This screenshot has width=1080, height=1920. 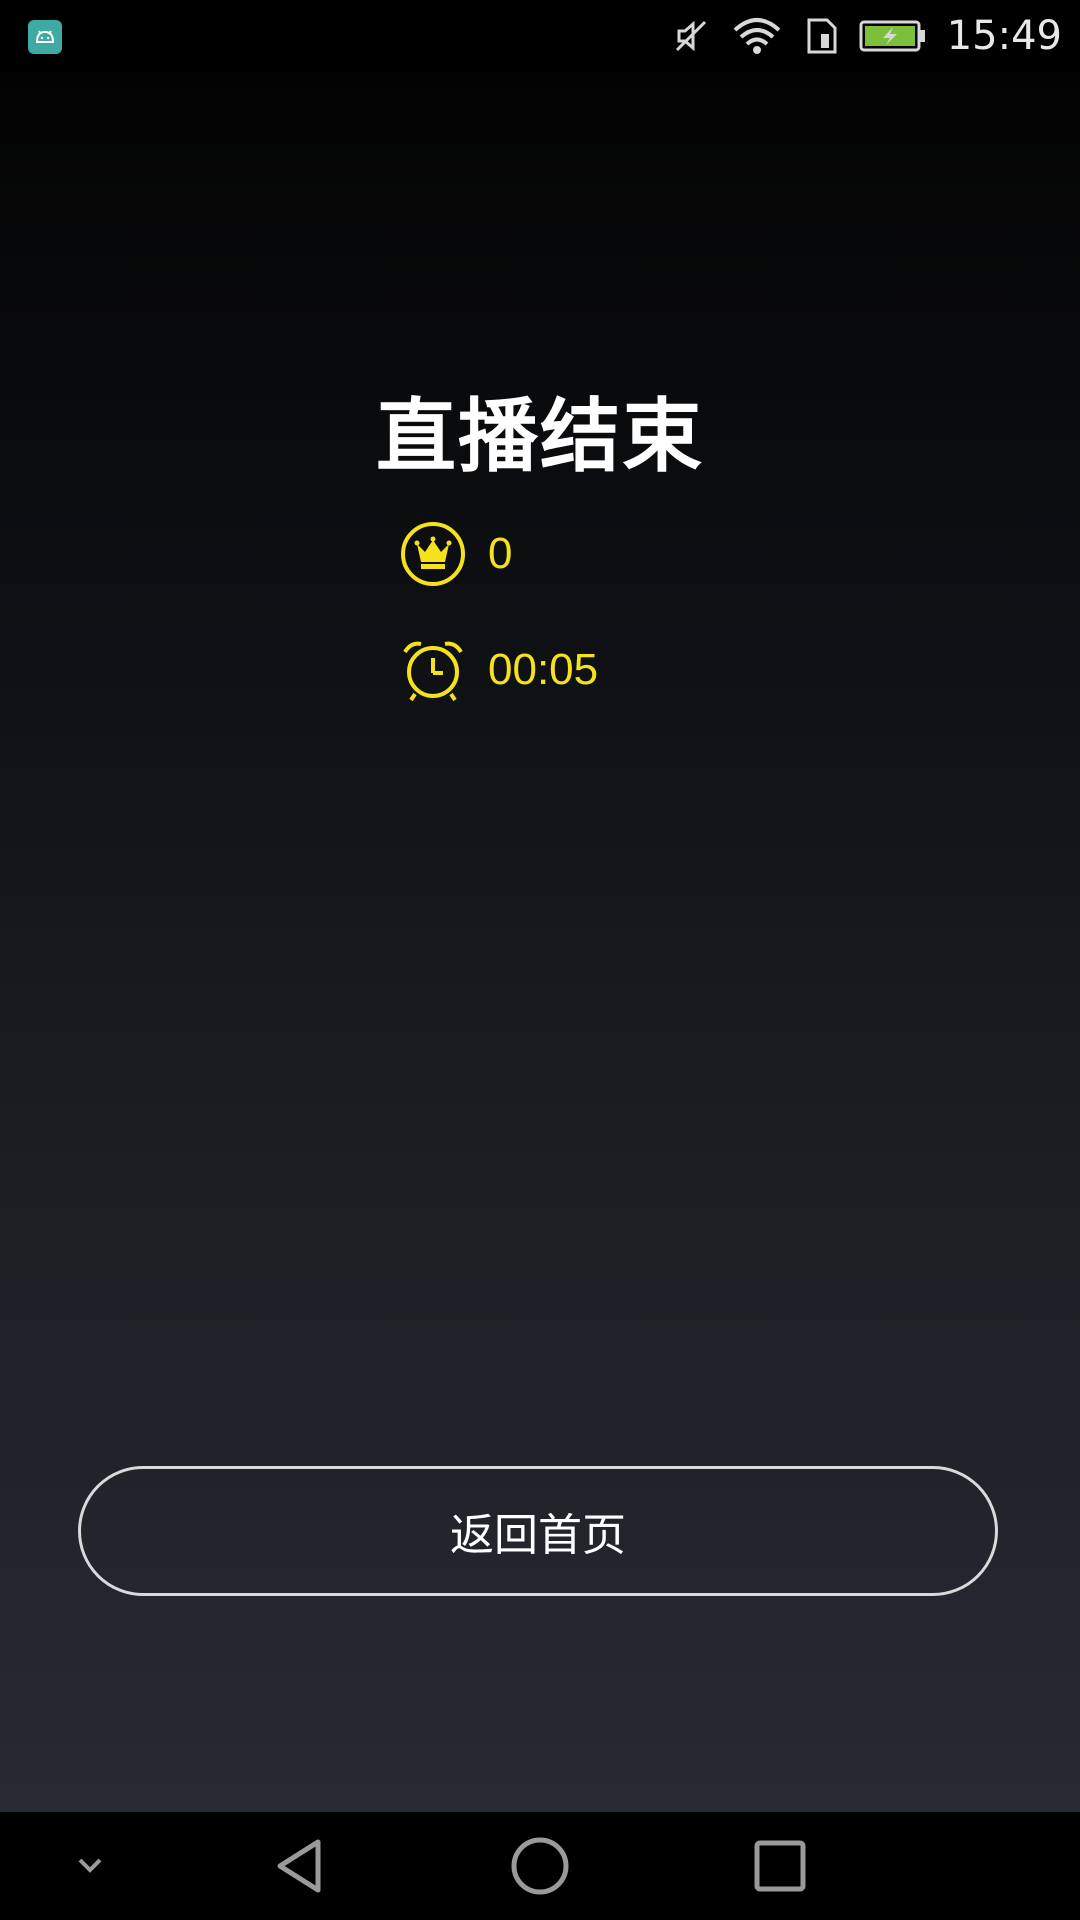 What do you see at coordinates (691, 36) in the screenshot?
I see `mute-icon` at bounding box center [691, 36].